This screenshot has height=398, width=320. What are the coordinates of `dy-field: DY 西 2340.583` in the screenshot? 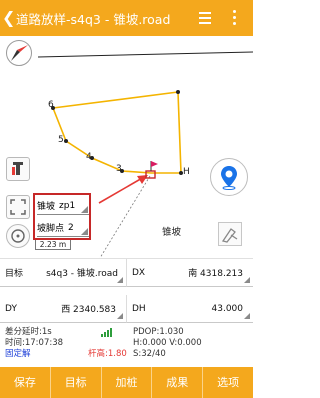 It's located at (63, 309).